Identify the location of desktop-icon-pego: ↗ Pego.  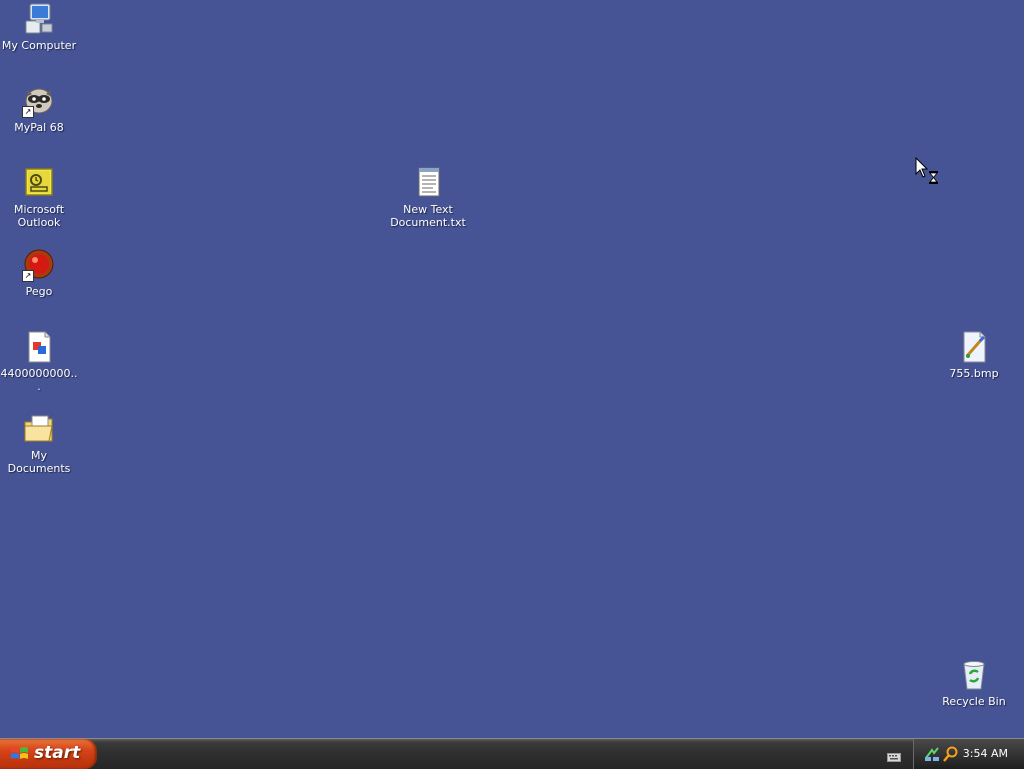
(39, 273).